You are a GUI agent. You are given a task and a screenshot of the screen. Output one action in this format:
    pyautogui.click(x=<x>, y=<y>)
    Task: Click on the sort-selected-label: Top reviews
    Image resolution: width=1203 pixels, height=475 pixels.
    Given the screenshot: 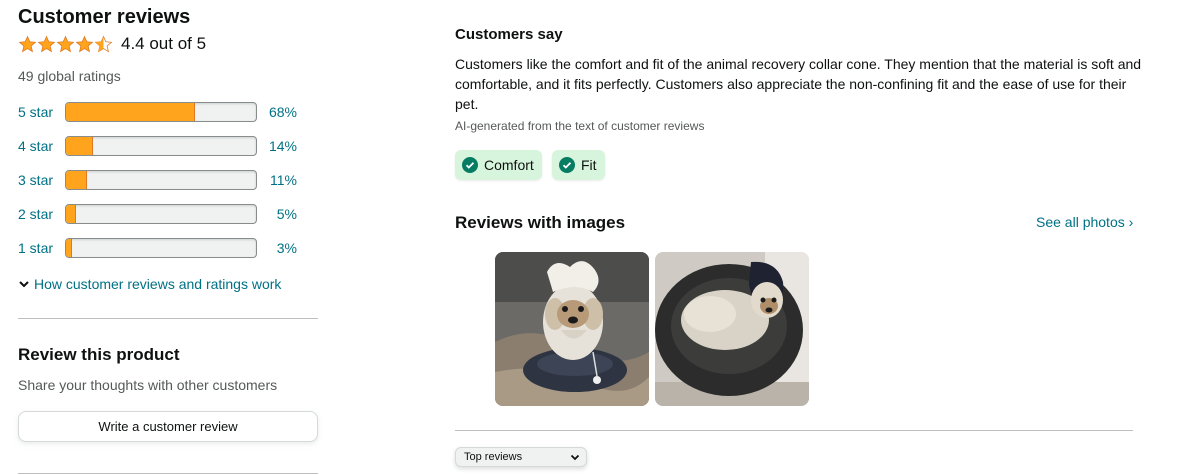 What is the action you would take?
    pyautogui.click(x=493, y=457)
    